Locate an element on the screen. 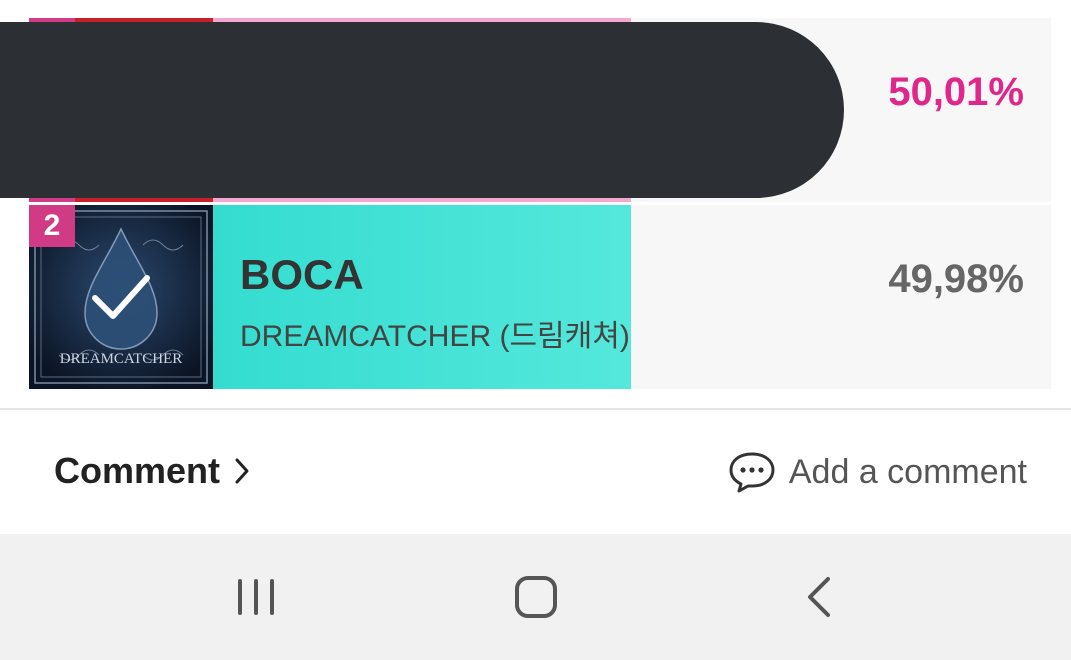  comment-link: Comment is located at coordinates (152, 471).